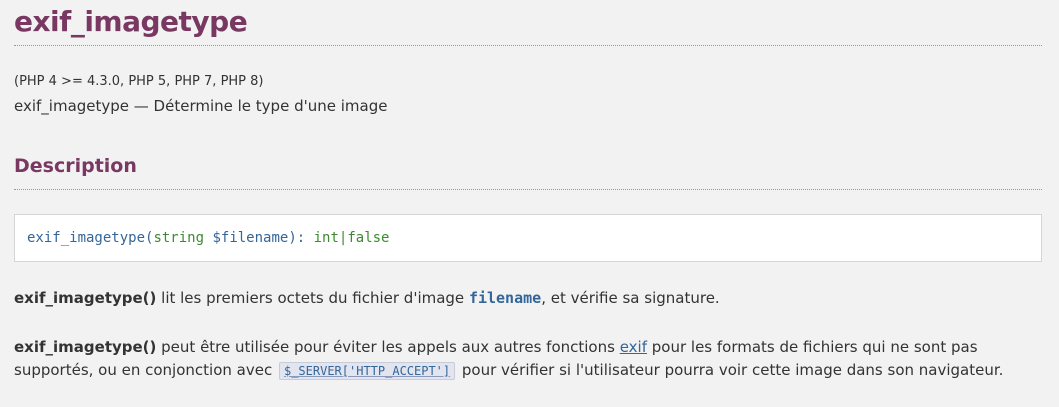 This screenshot has width=1059, height=407. What do you see at coordinates (131, 21) in the screenshot?
I see `page-title: exif_imagetype` at bounding box center [131, 21].